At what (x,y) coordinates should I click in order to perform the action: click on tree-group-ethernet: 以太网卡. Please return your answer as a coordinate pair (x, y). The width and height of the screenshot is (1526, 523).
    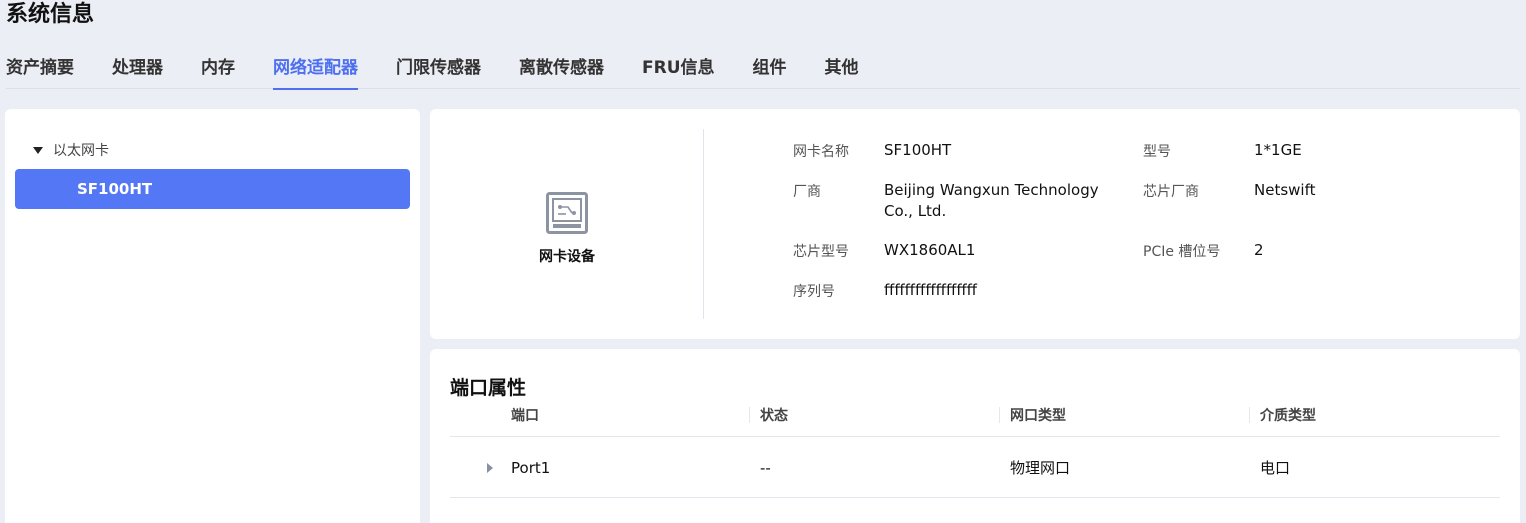
    Looking at the image, I should click on (71, 150).